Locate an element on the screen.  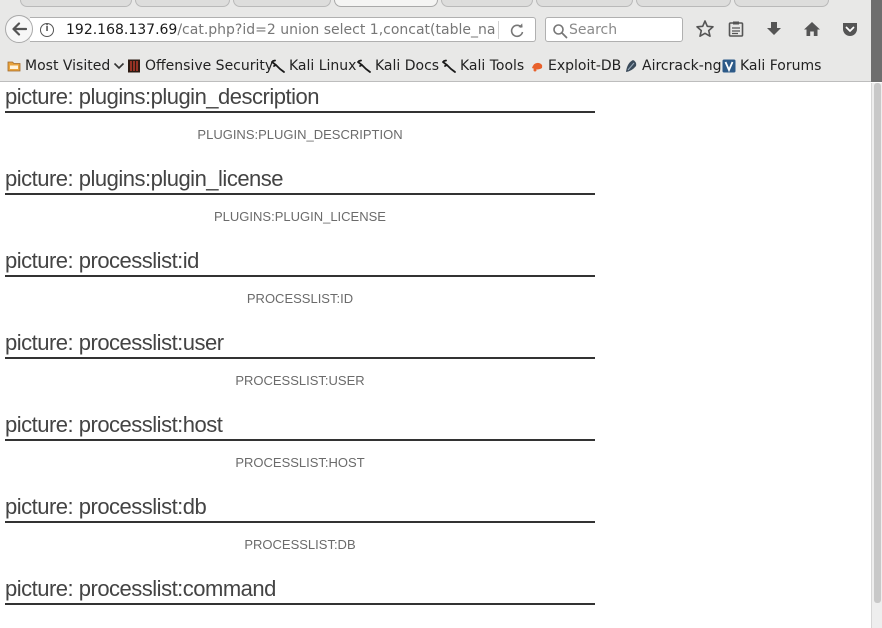
picture-entry: picture: processlist:id PROCESSLIST:ID is located at coordinates (300, 276).